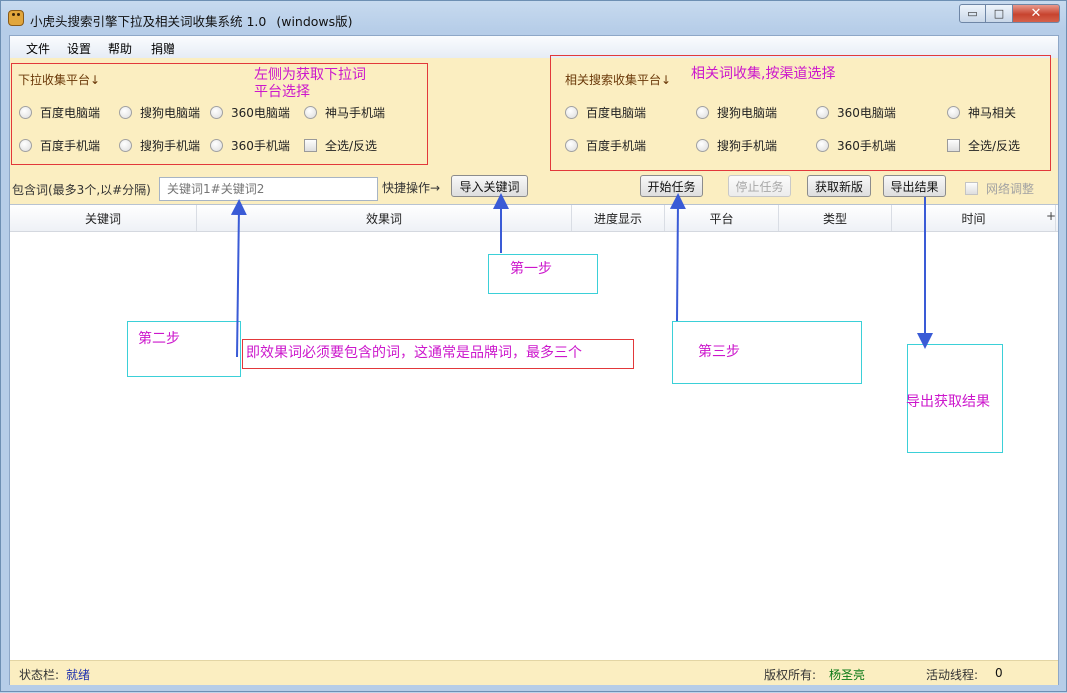  What do you see at coordinates (78, 675) in the screenshot?
I see `status-value: 就绪` at bounding box center [78, 675].